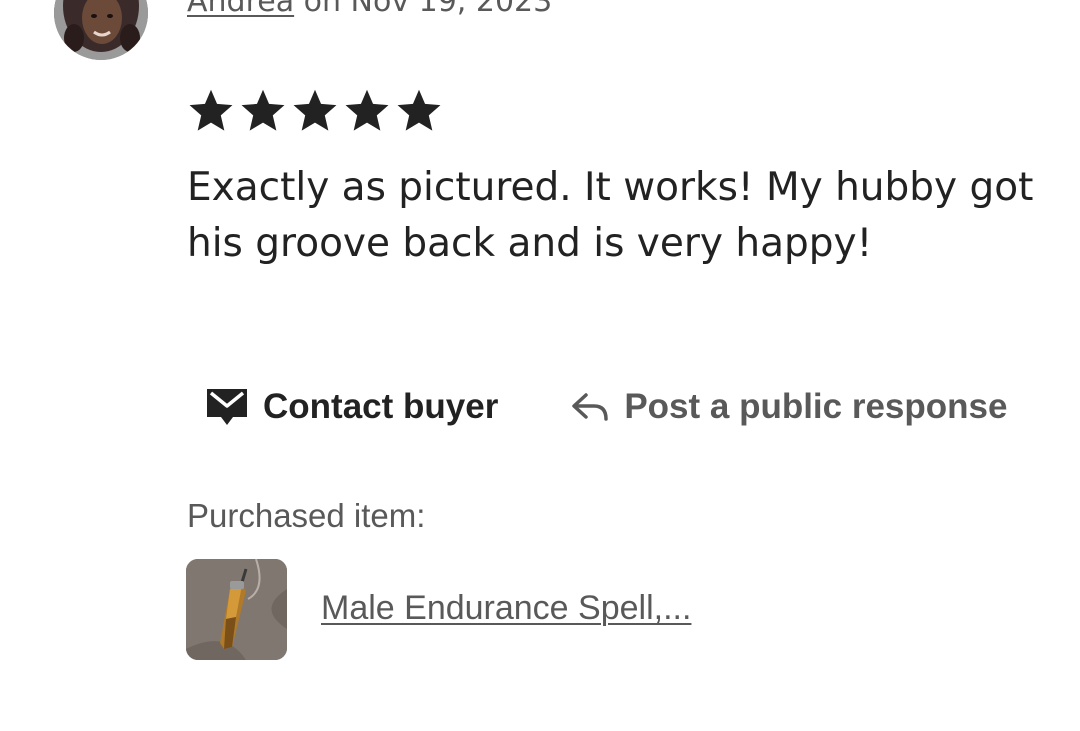 The image size is (1080, 731). I want to click on purchased-item-thumbnail, so click(236, 609).